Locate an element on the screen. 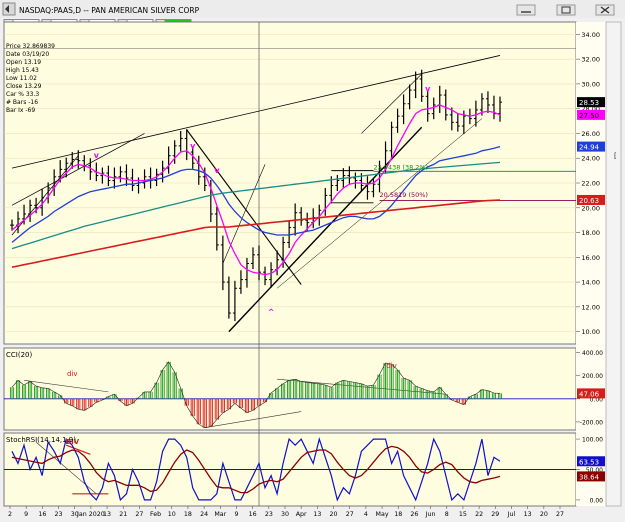 This screenshot has height=522, width=625. fib-label: 20.5819 (50%) is located at coordinates (404, 195).